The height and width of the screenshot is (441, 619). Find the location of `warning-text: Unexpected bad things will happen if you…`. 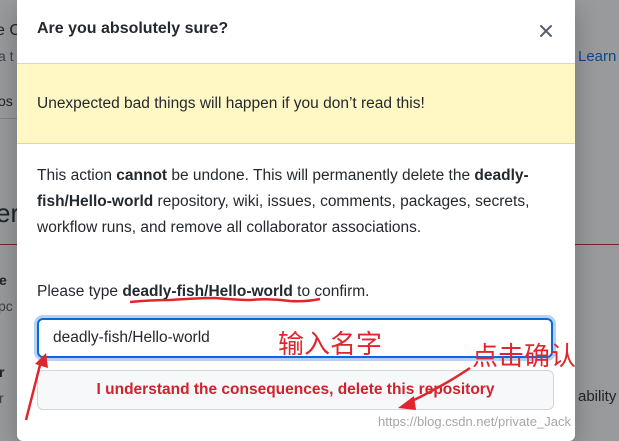

warning-text: Unexpected bad things will happen if you… is located at coordinates (231, 103).